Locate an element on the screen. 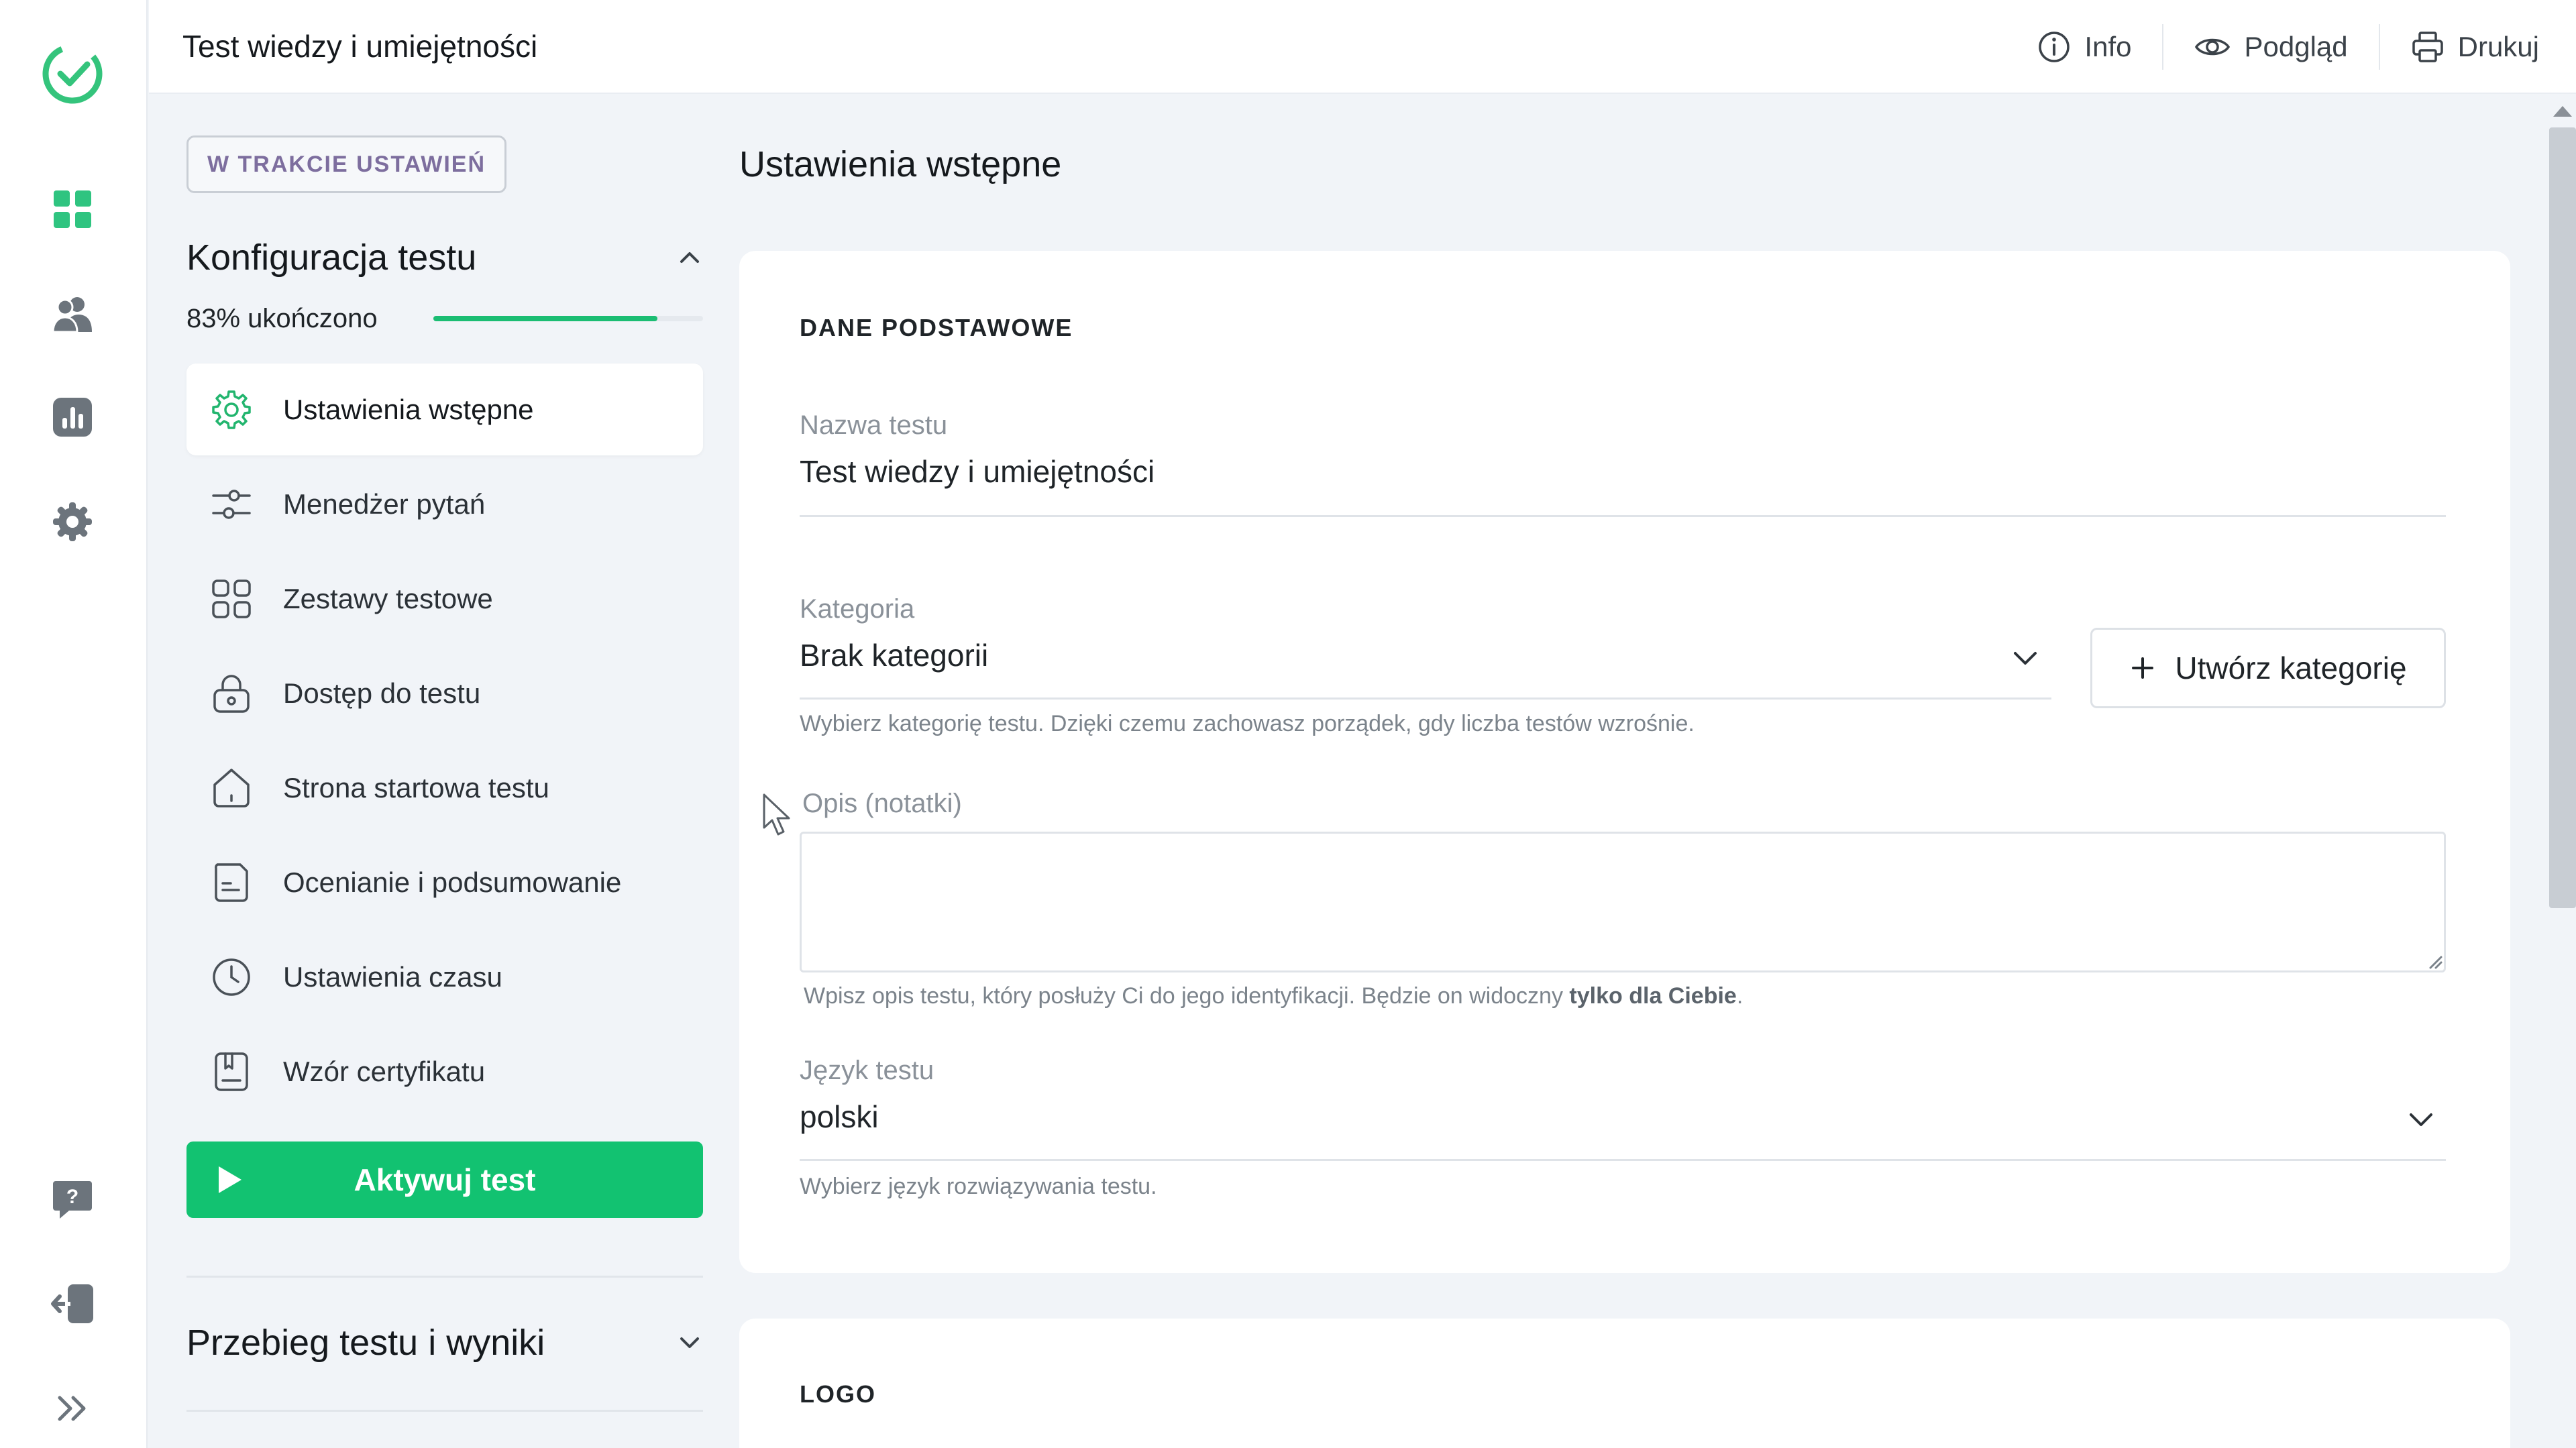  activate-test-button: Aktywuj test is located at coordinates (444, 1179).